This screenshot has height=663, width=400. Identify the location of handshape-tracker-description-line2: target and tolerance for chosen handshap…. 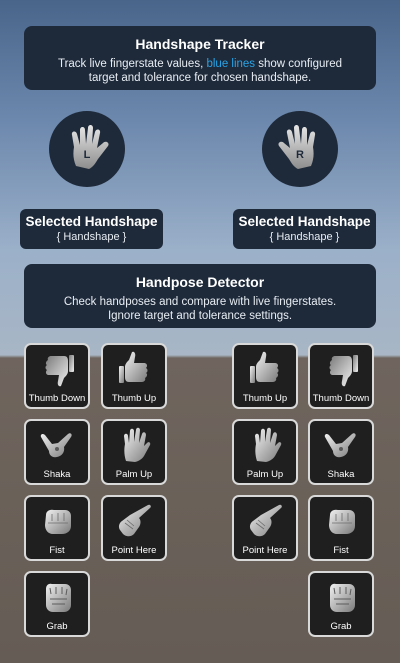
(200, 78).